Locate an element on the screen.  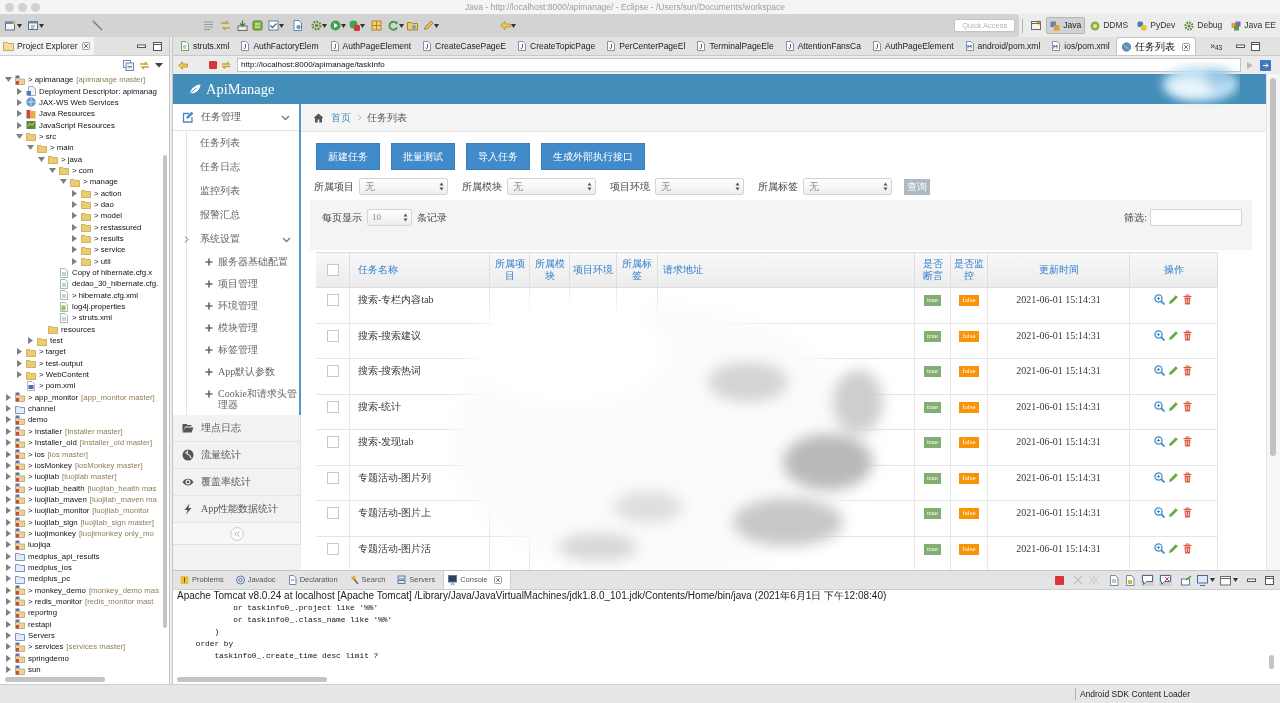
column-header: 所属项目 is located at coordinates (509, 270).